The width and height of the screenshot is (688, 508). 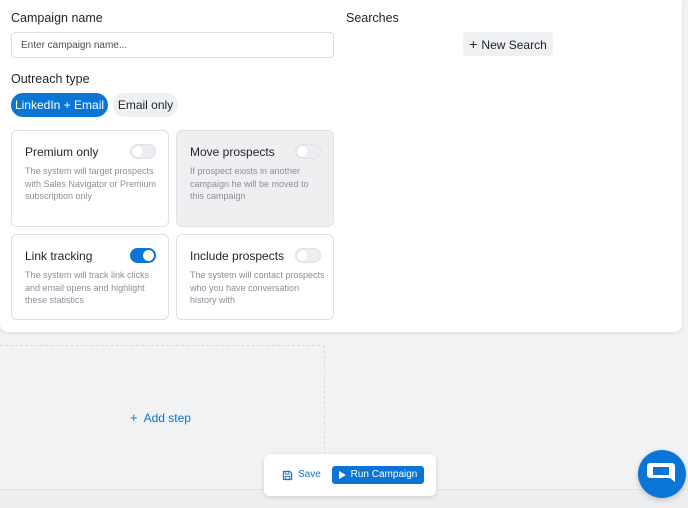 I want to click on save-button: Save, so click(x=301, y=475).